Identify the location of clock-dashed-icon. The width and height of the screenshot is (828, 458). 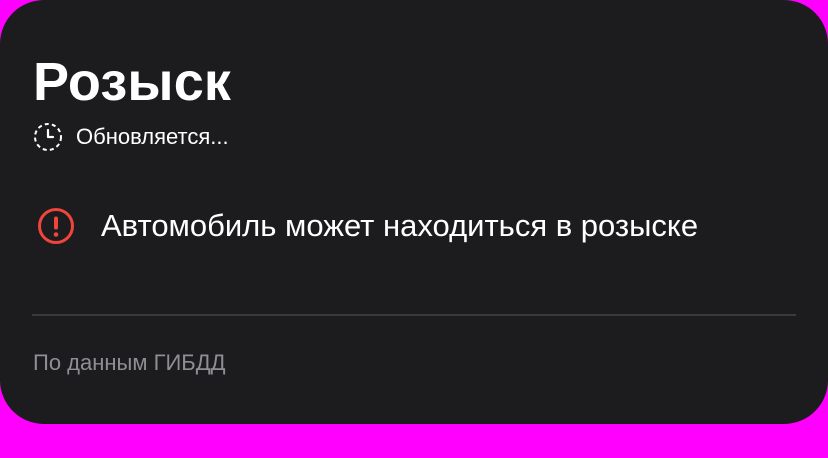
(48, 137).